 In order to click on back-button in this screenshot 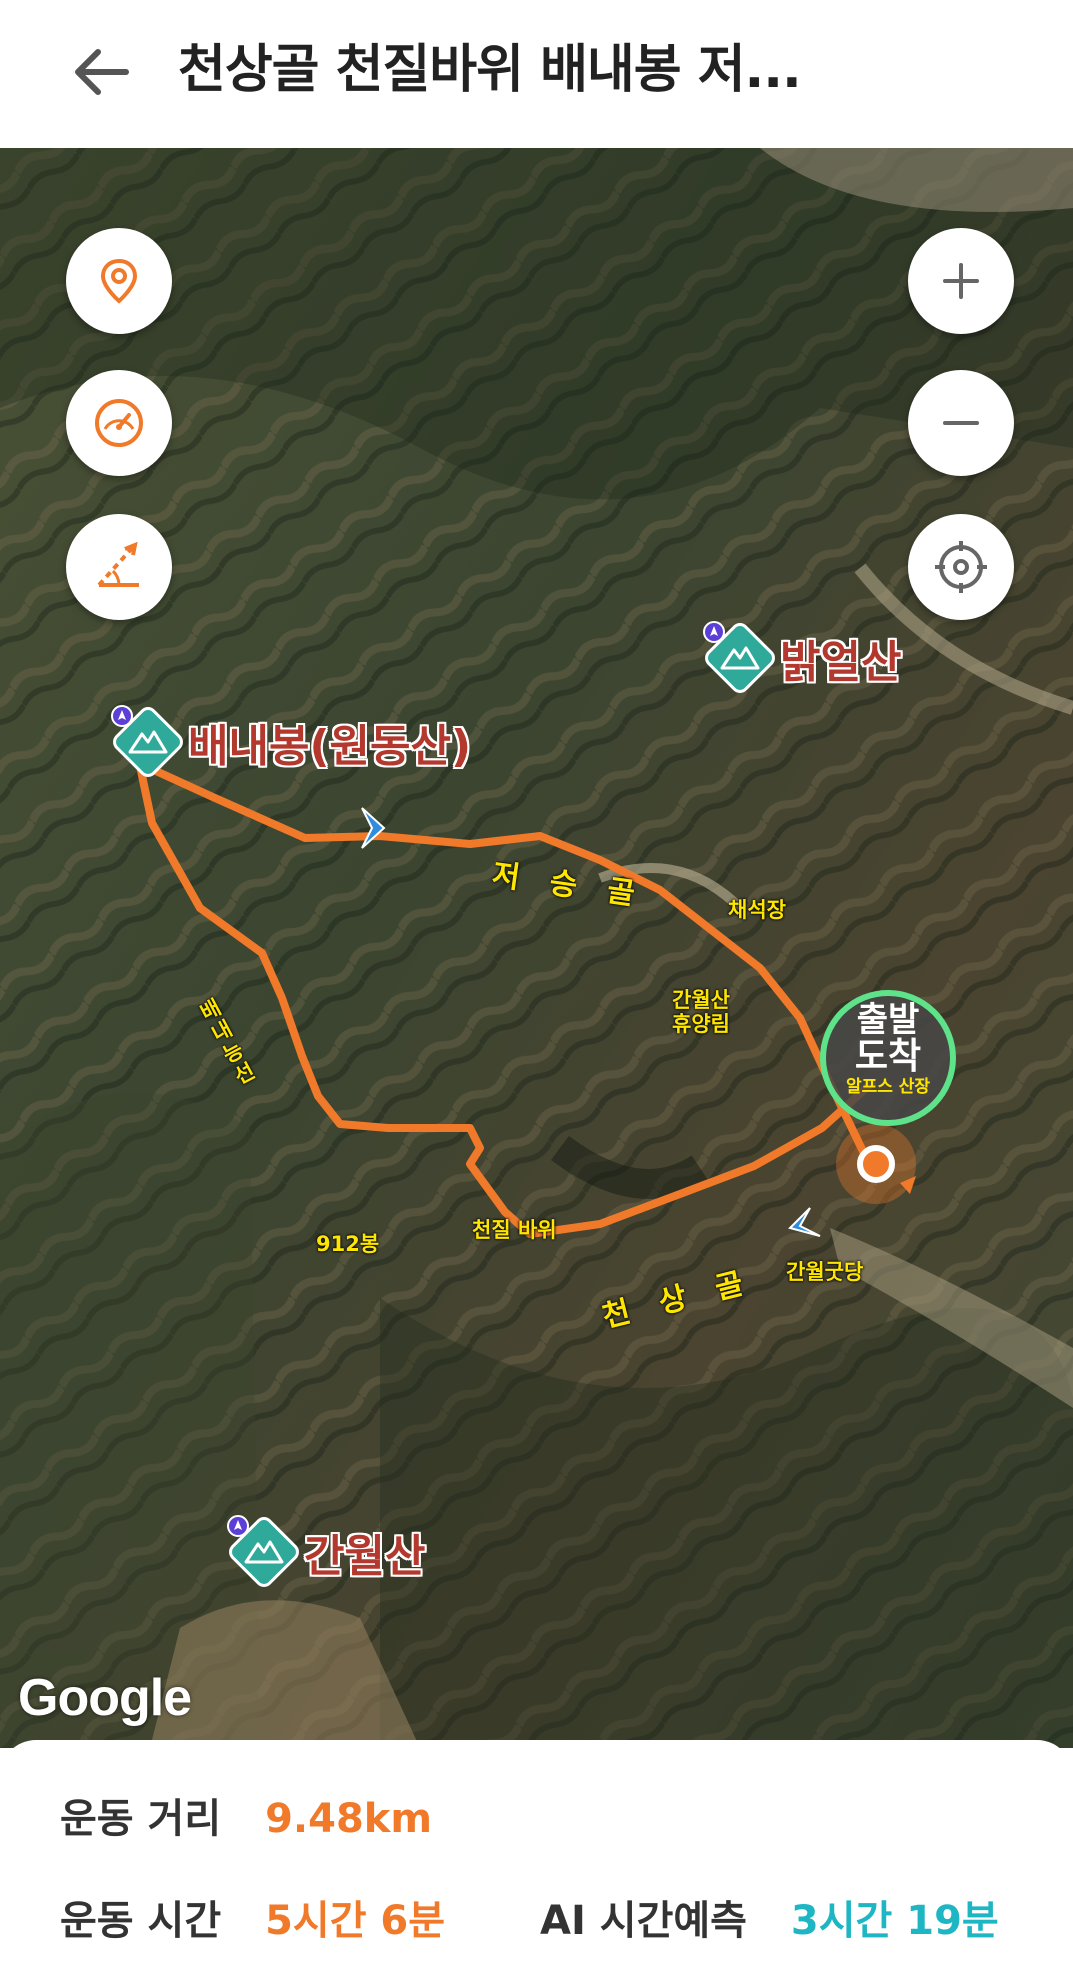, I will do `click(102, 72)`.